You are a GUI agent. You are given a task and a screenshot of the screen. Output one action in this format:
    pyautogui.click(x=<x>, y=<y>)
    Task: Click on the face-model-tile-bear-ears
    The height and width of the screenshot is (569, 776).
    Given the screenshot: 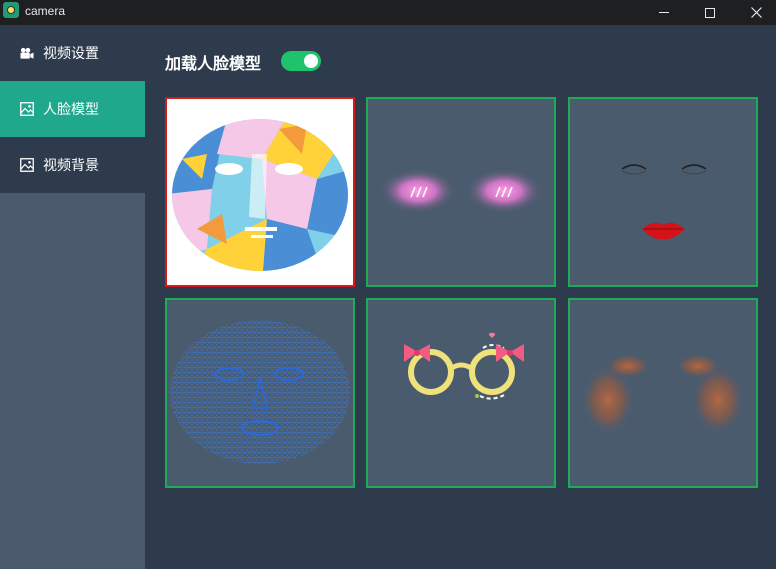 What is the action you would take?
    pyautogui.click(x=663, y=393)
    